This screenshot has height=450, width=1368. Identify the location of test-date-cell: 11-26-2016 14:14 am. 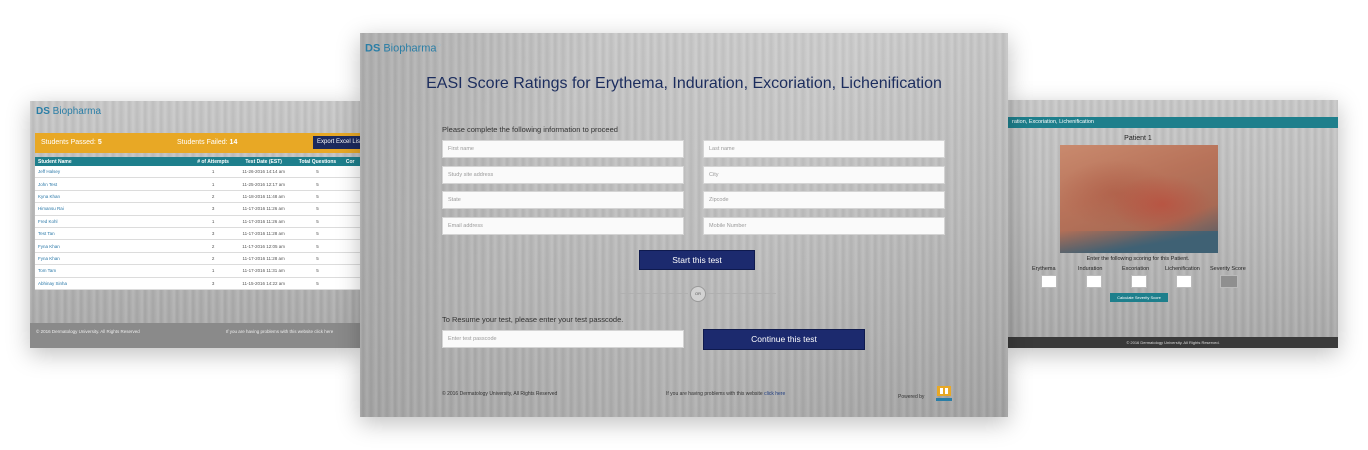
(264, 172).